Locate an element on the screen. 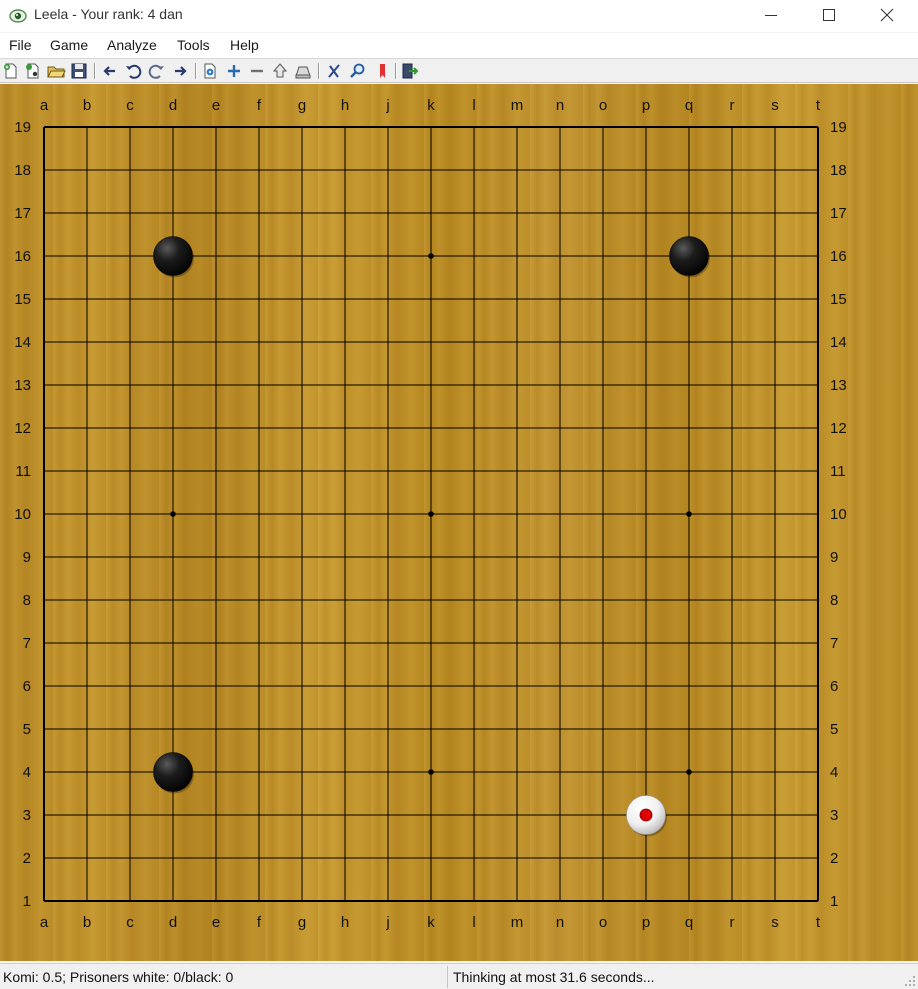 This screenshot has width=918, height=989. new-rated-game-icon is located at coordinates (33, 71).